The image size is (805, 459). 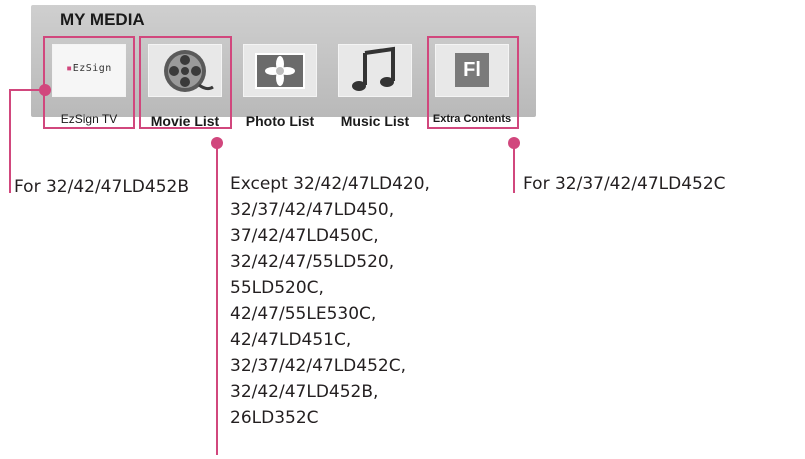 I want to click on tile-label-photo-list: Photo List, so click(x=280, y=121).